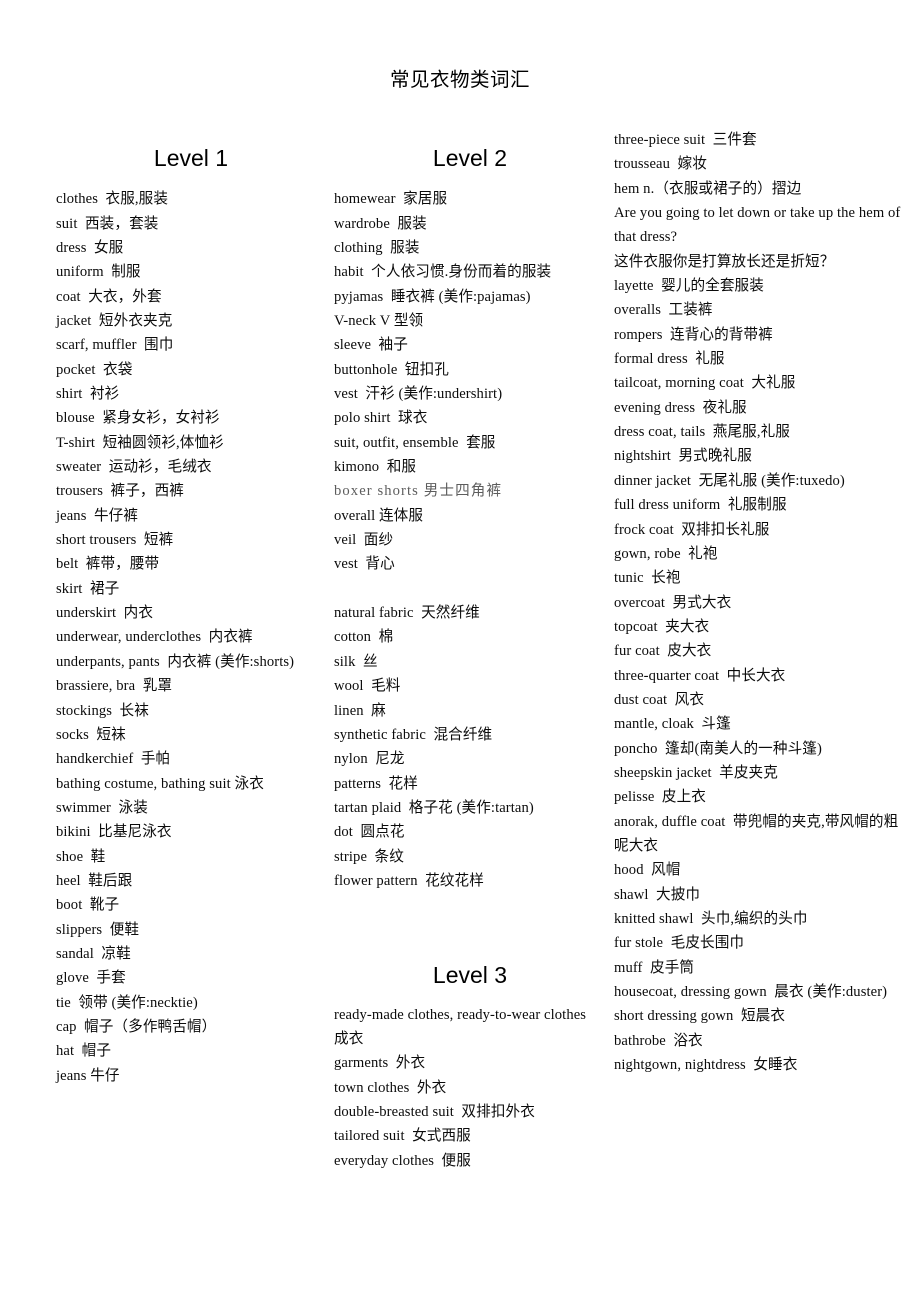 This screenshot has height=1302, width=920. I want to click on vocab-entry: short dressing gown 短晨衣, so click(700, 1016).